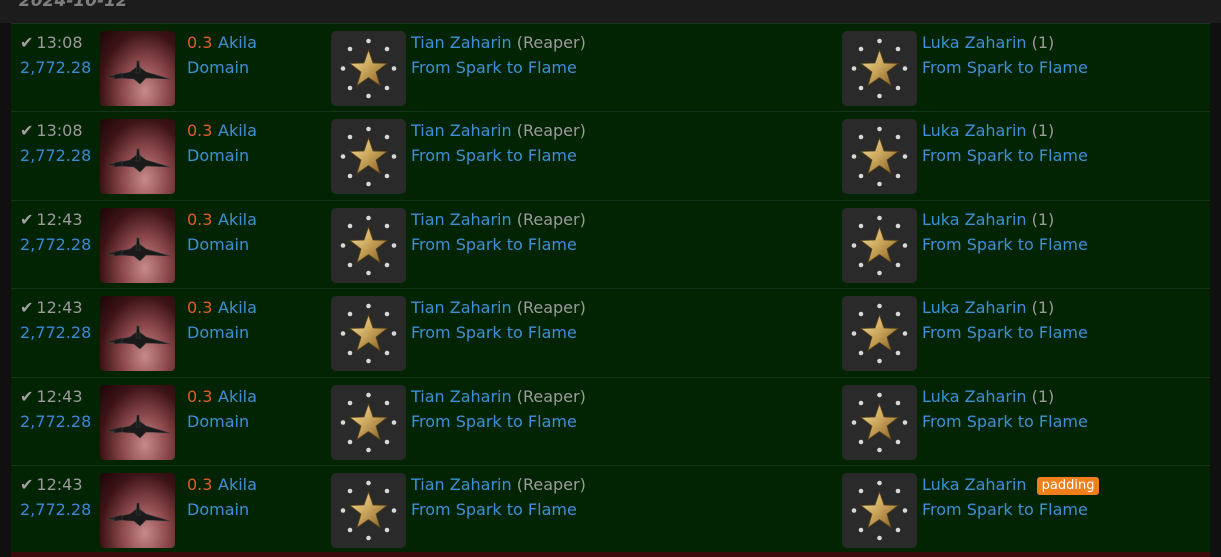 The height and width of the screenshot is (557, 1221). Describe the element at coordinates (1068, 486) in the screenshot. I see `killer-badge: padding` at that location.